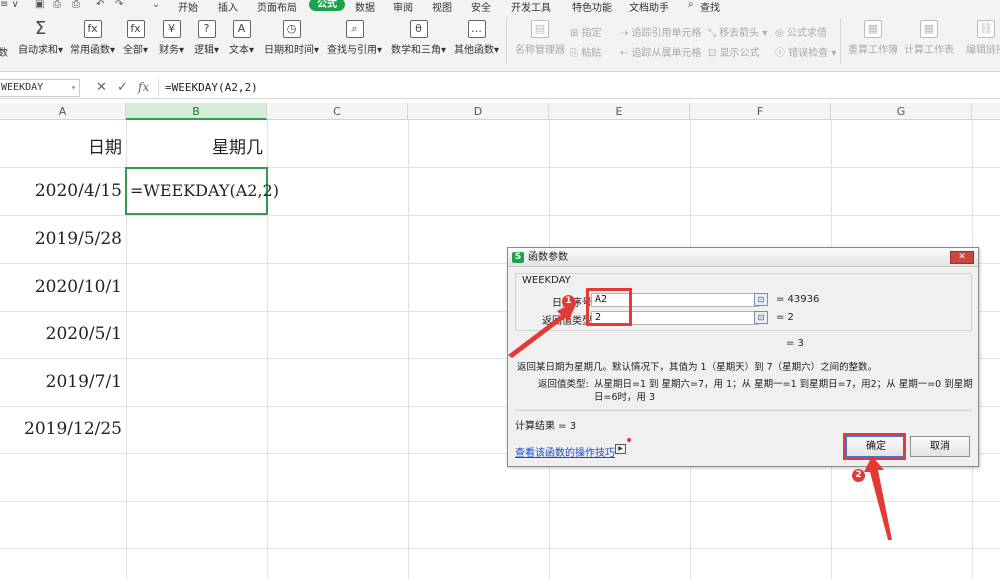 The image size is (1000, 579). I want to click on error-check-button: ⓘ 错误检查 ▾, so click(805, 51).